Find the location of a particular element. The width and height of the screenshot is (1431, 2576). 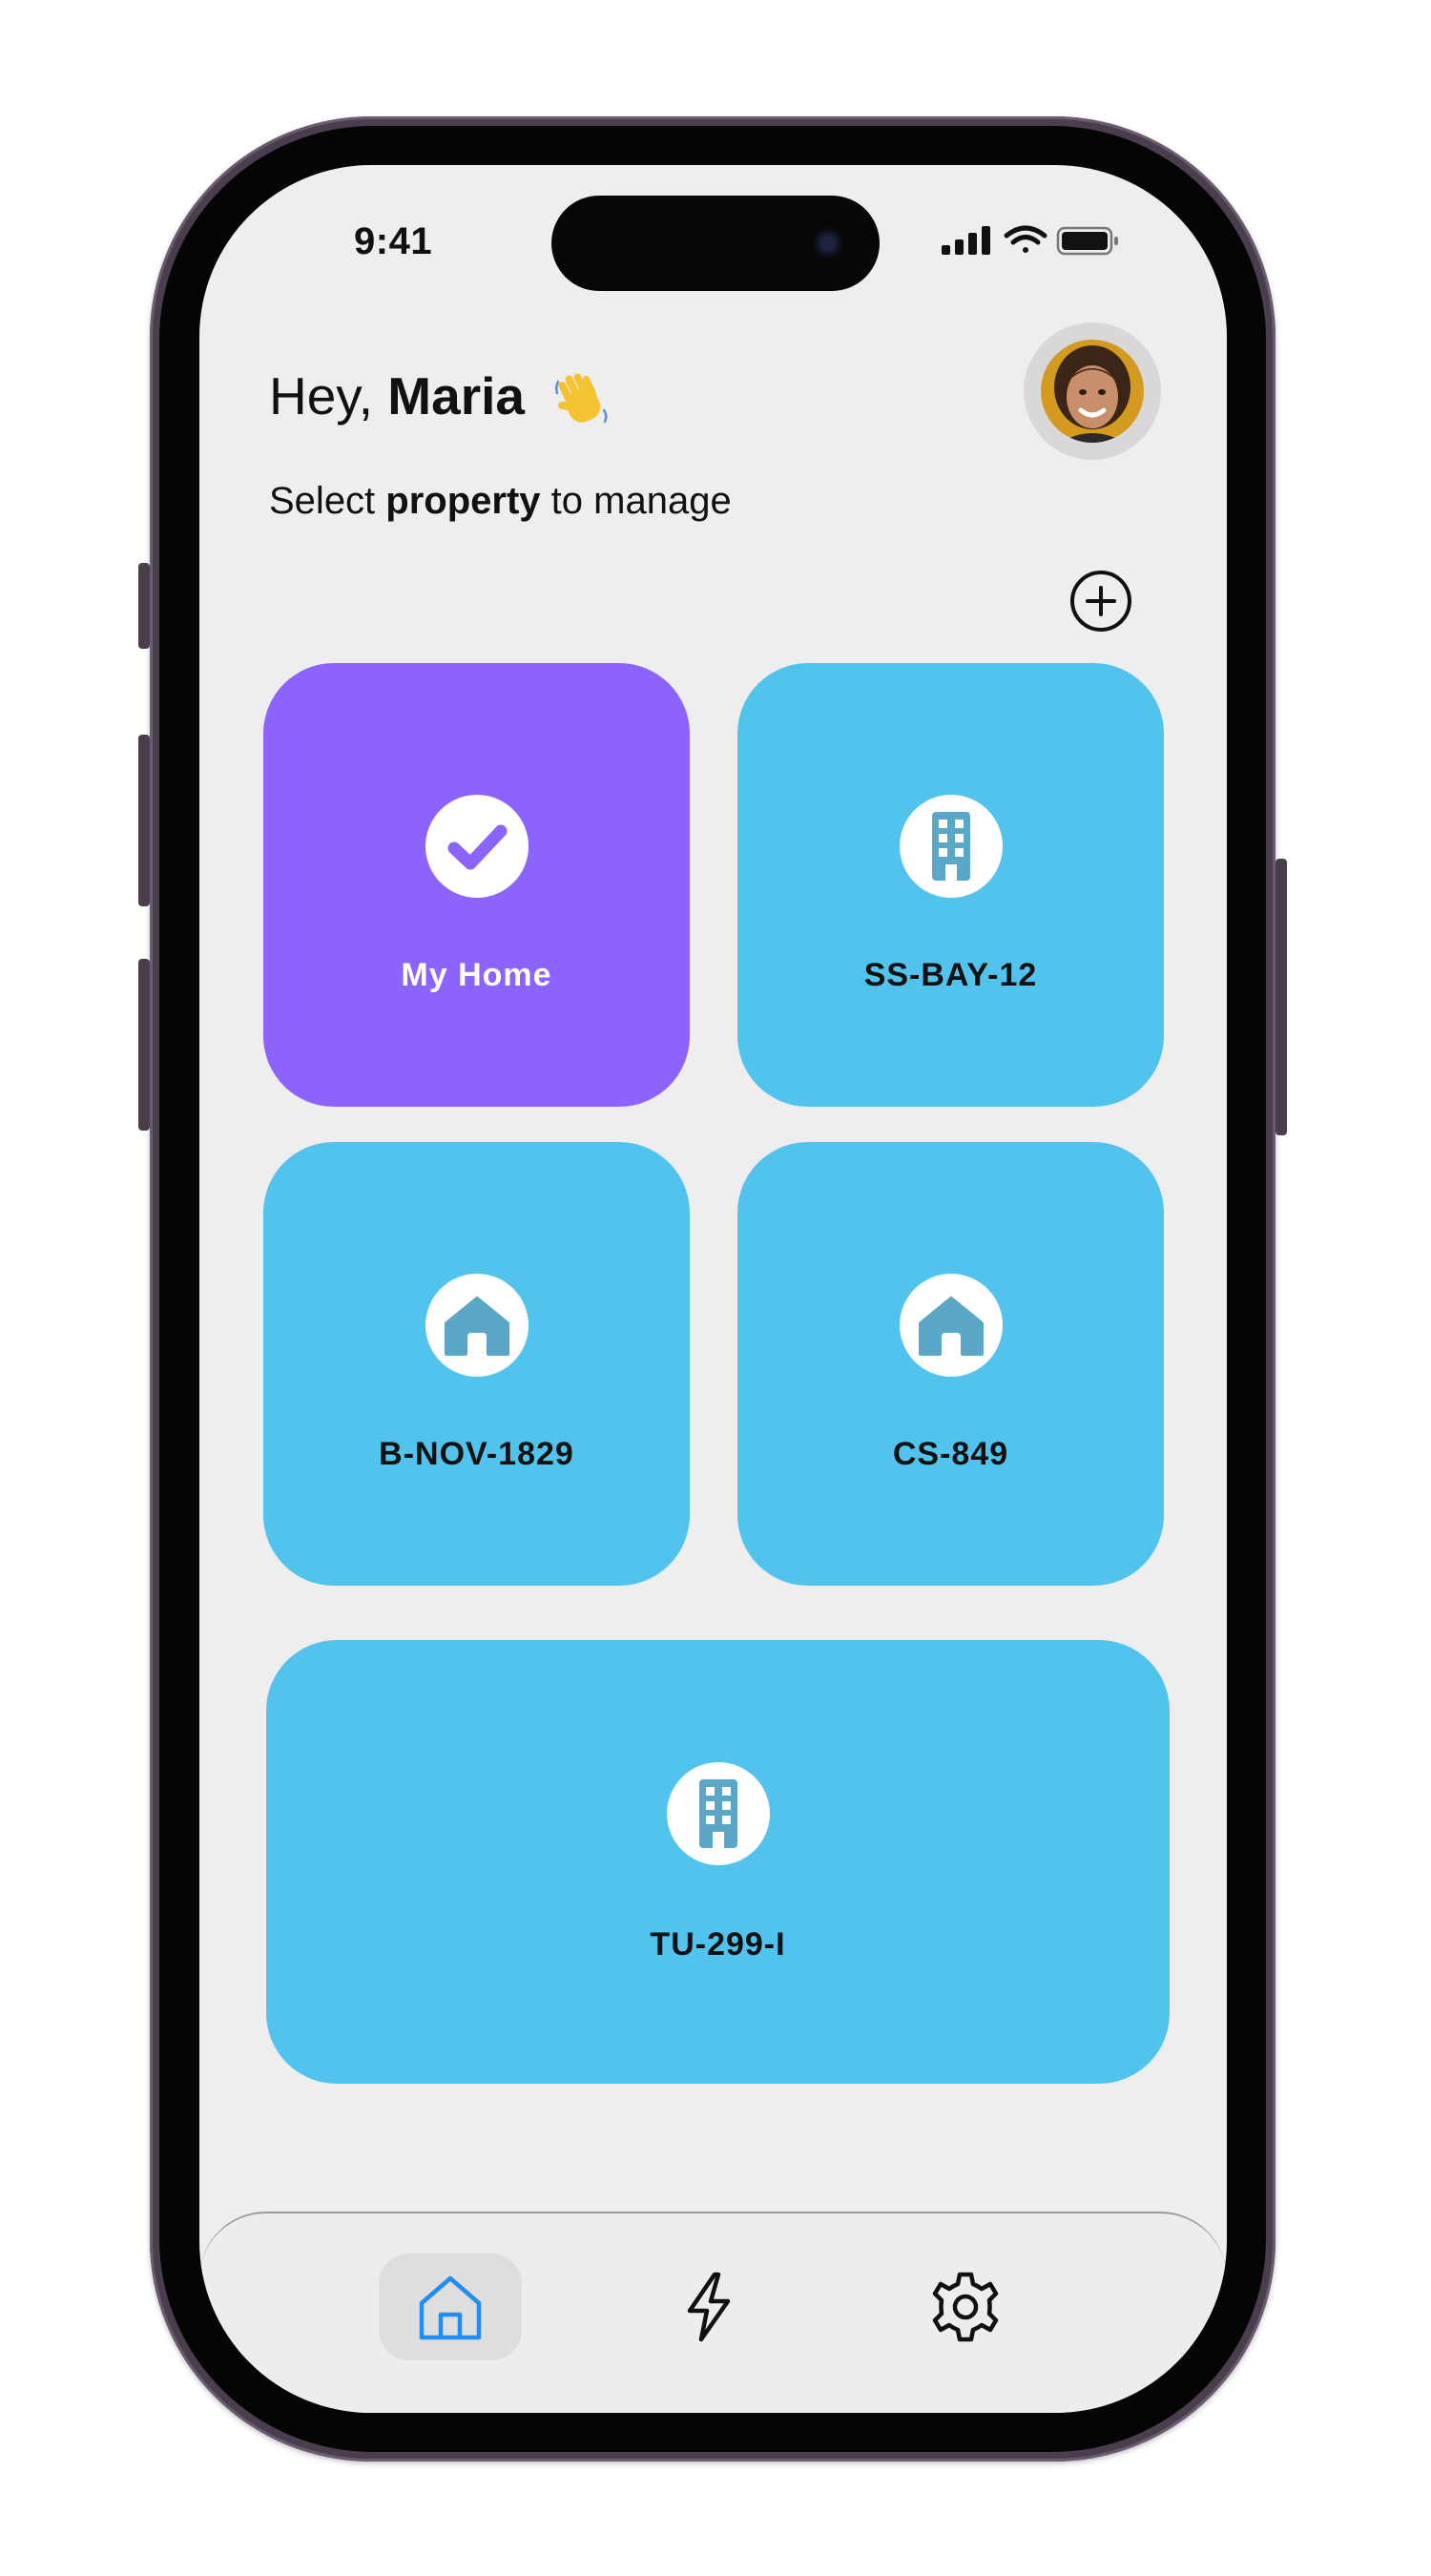

subtitle: Select property to manage is located at coordinates (501, 501).